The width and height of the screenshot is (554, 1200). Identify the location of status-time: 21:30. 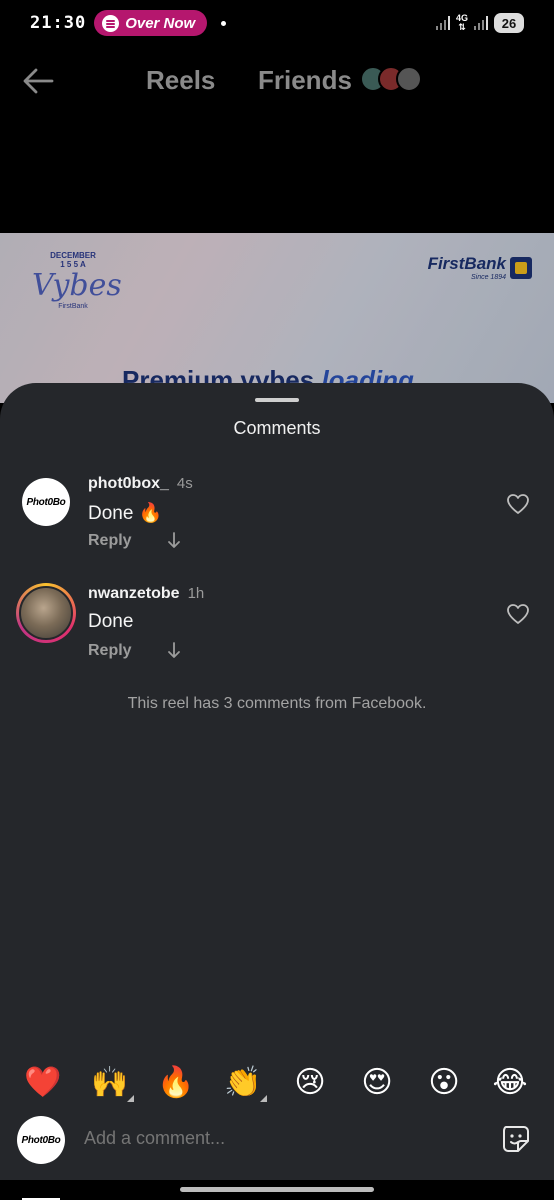
(58, 23).